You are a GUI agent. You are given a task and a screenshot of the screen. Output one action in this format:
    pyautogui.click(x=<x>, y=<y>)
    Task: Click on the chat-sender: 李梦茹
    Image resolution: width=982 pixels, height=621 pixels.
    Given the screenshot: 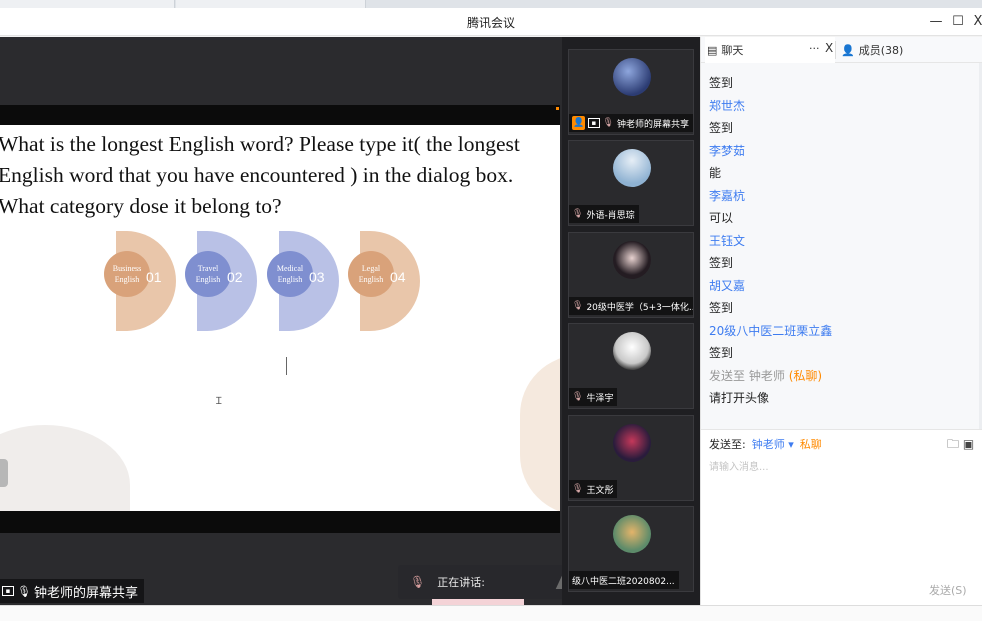 What is the action you would take?
    pyautogui.click(x=727, y=150)
    